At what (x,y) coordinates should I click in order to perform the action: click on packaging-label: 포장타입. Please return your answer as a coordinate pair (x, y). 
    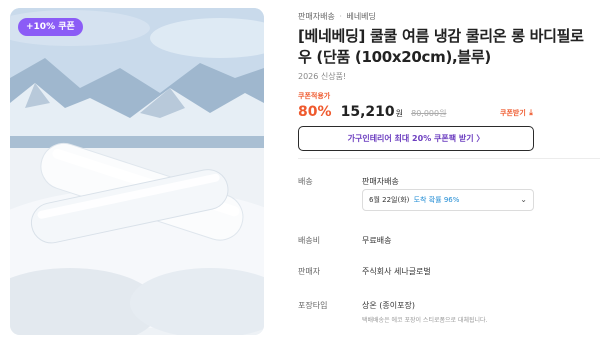
    Looking at the image, I should click on (313, 305).